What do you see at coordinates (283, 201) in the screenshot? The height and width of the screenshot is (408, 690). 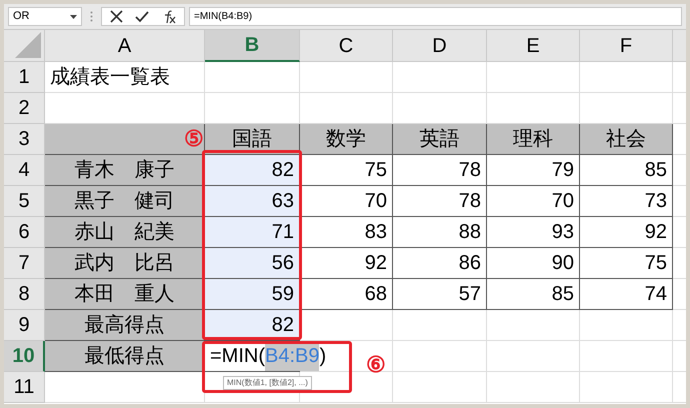 I see `cell-text: 63` at bounding box center [283, 201].